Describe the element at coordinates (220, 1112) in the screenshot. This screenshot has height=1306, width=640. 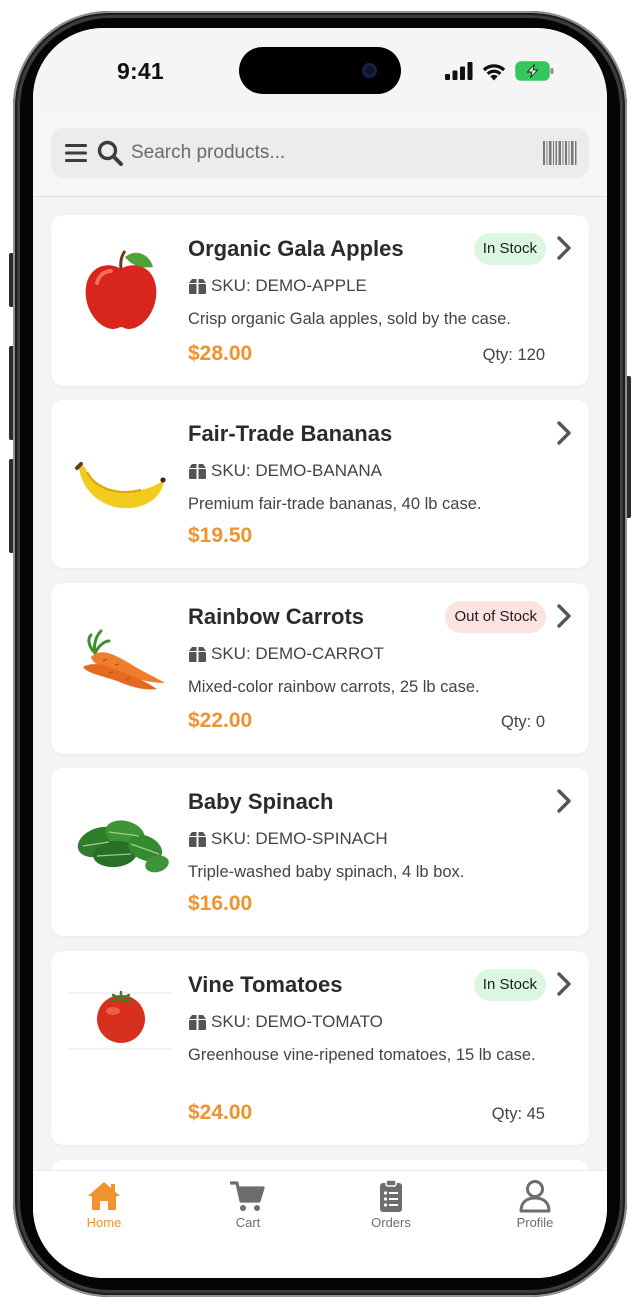
I see `product-price: $24.00` at that location.